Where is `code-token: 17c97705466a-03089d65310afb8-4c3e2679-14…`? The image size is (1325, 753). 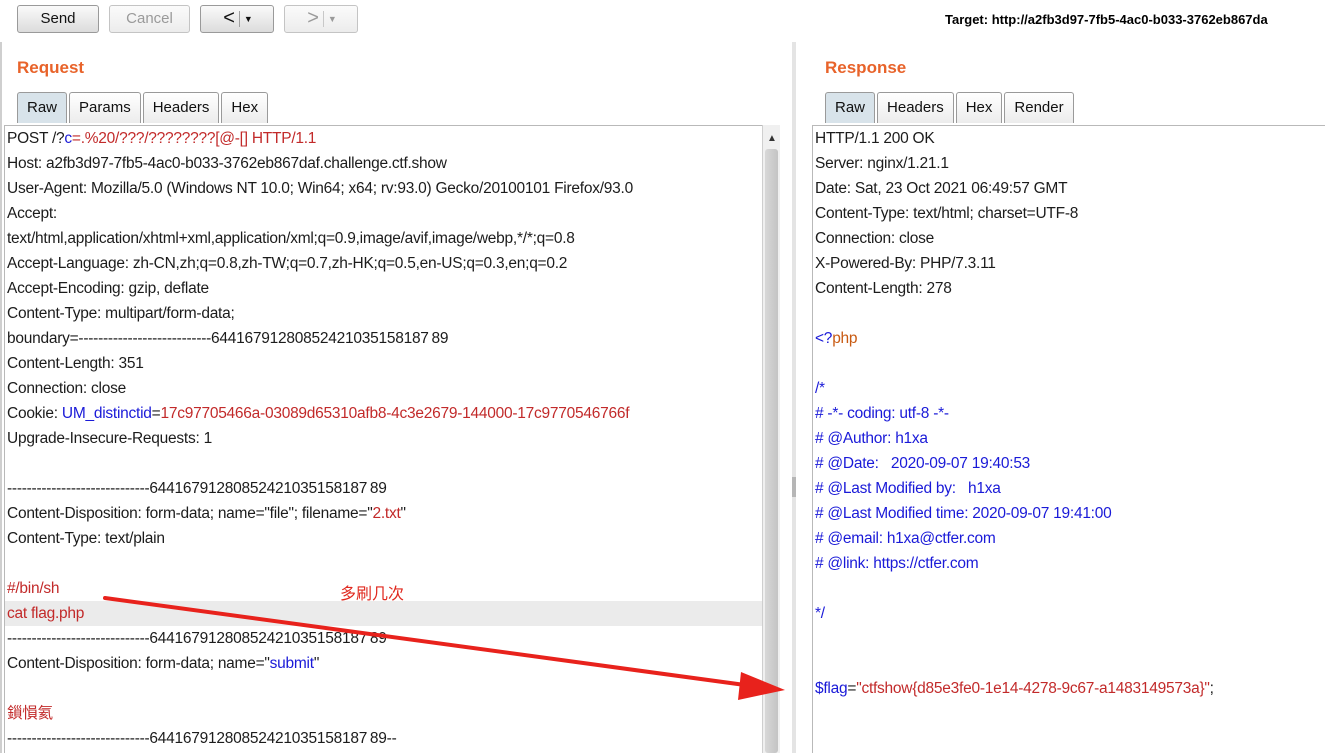 code-token: 17c97705466a-03089d65310afb8-4c3e2679-14… is located at coordinates (395, 413).